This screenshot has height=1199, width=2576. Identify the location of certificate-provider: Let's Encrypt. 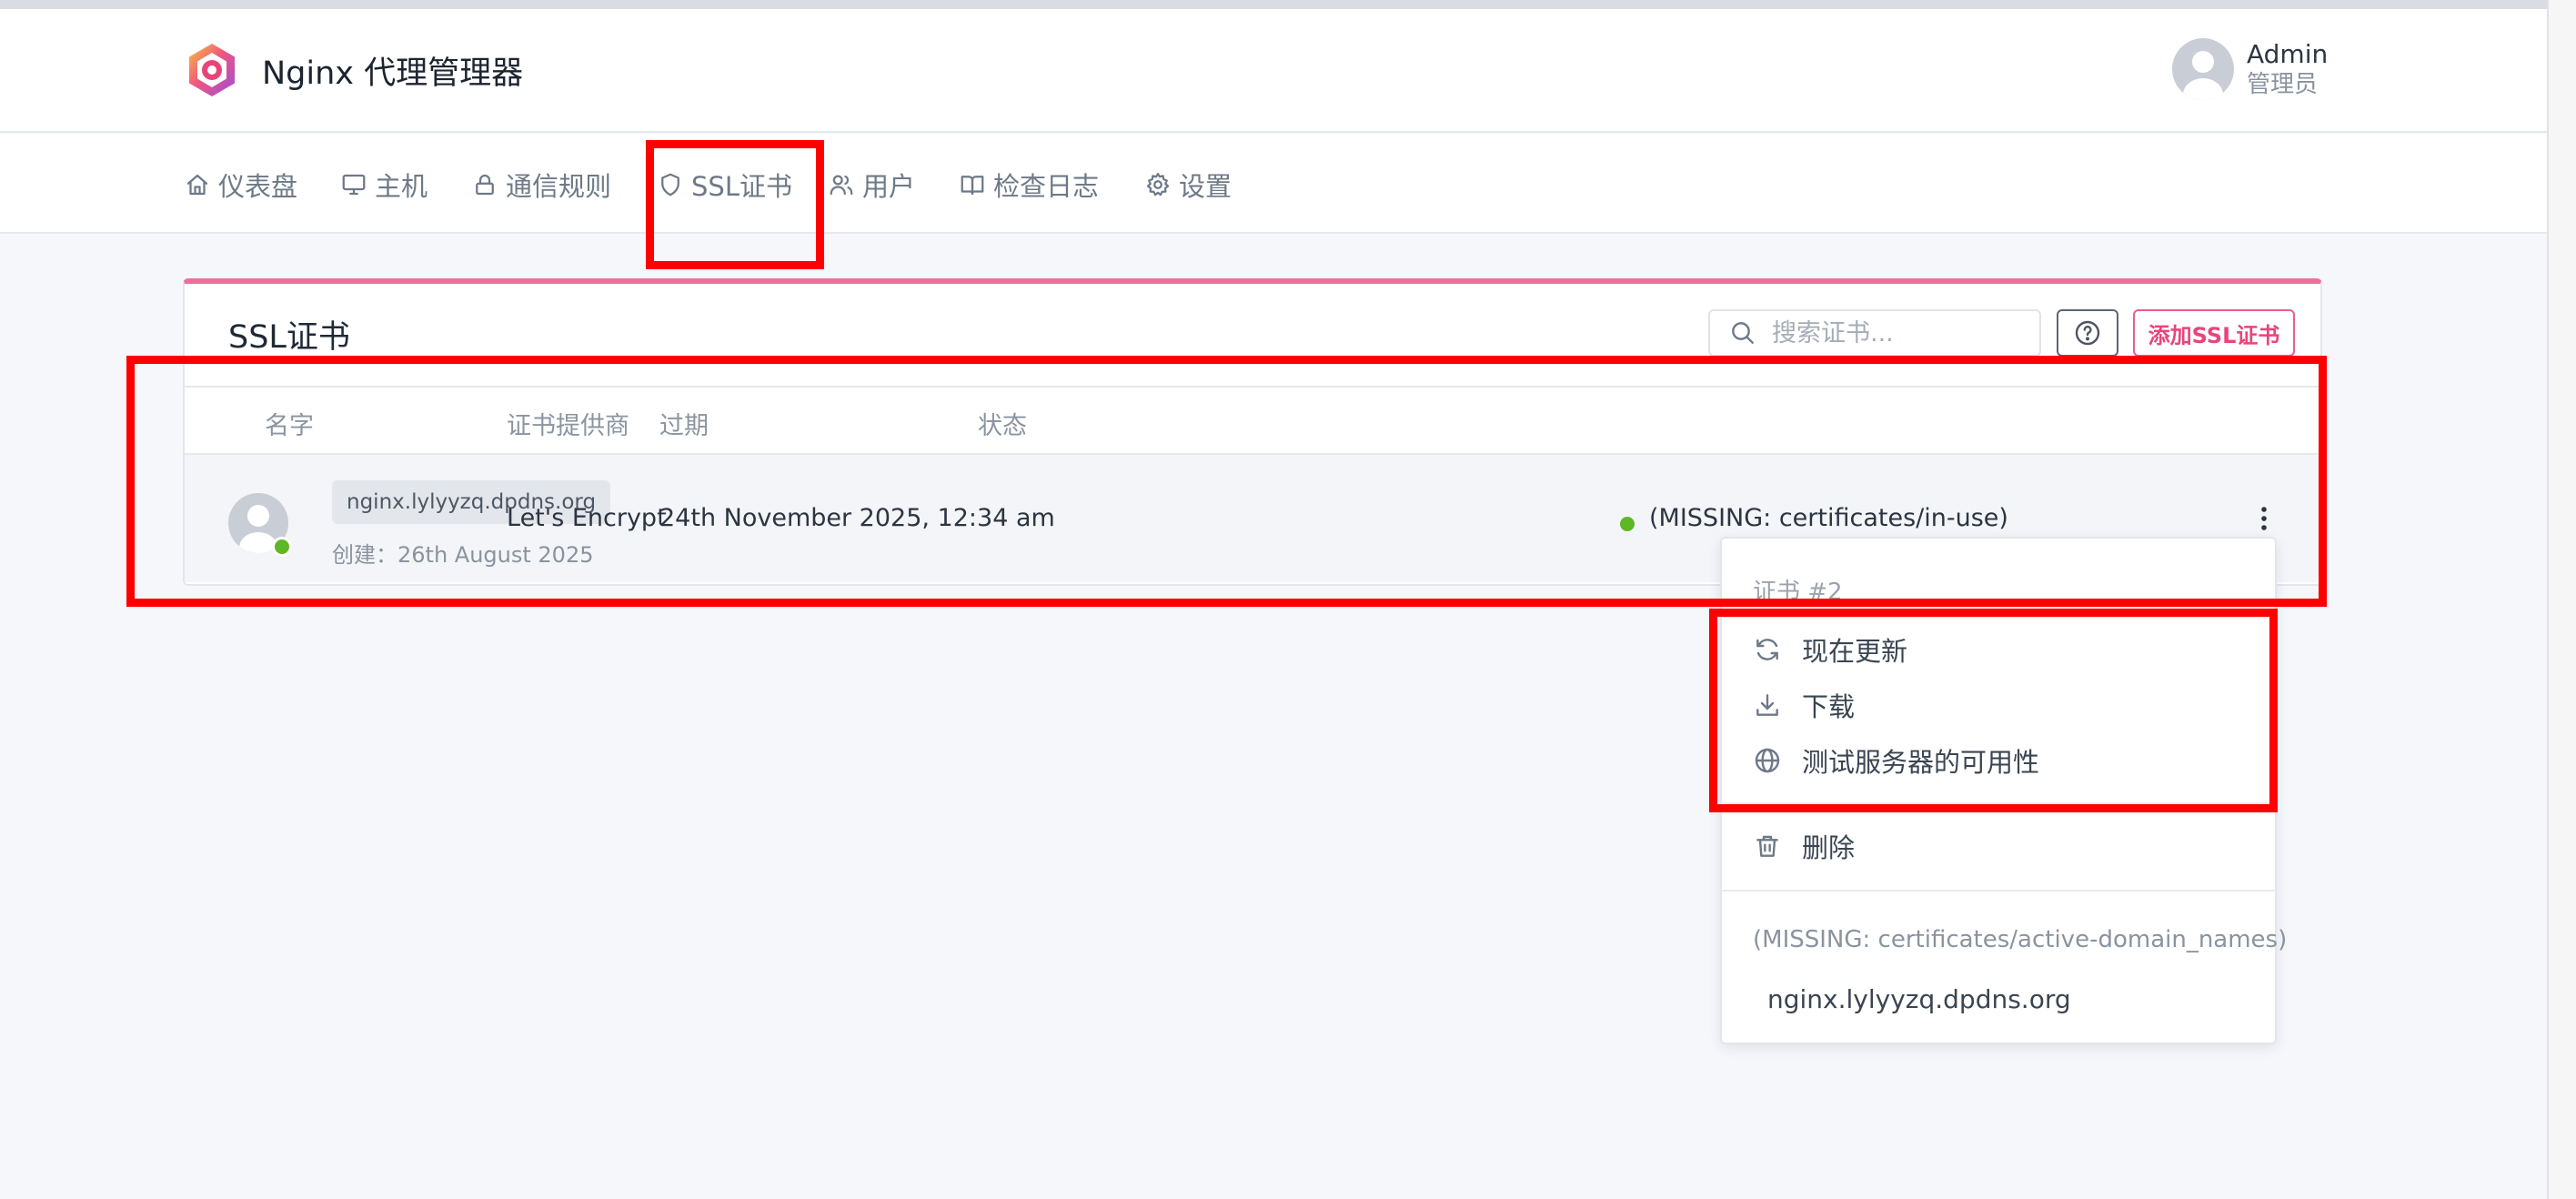
(587, 518).